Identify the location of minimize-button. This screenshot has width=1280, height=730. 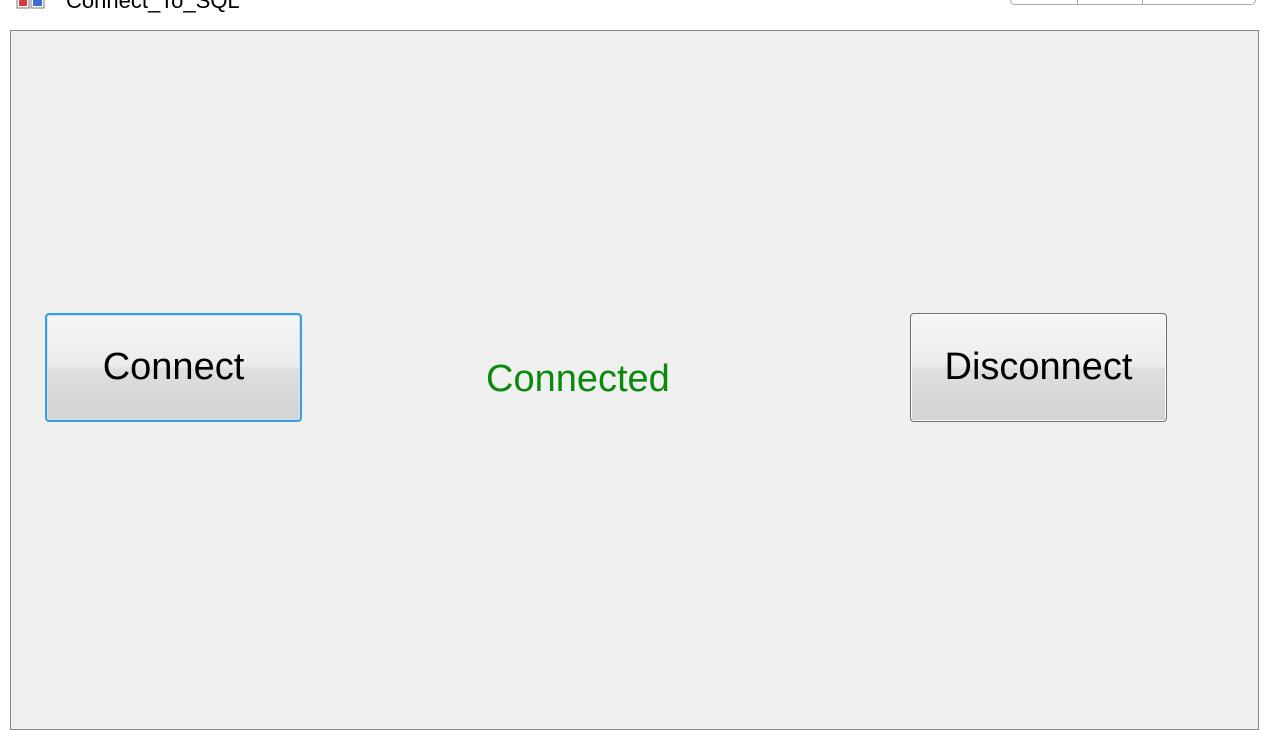
(1044, 2).